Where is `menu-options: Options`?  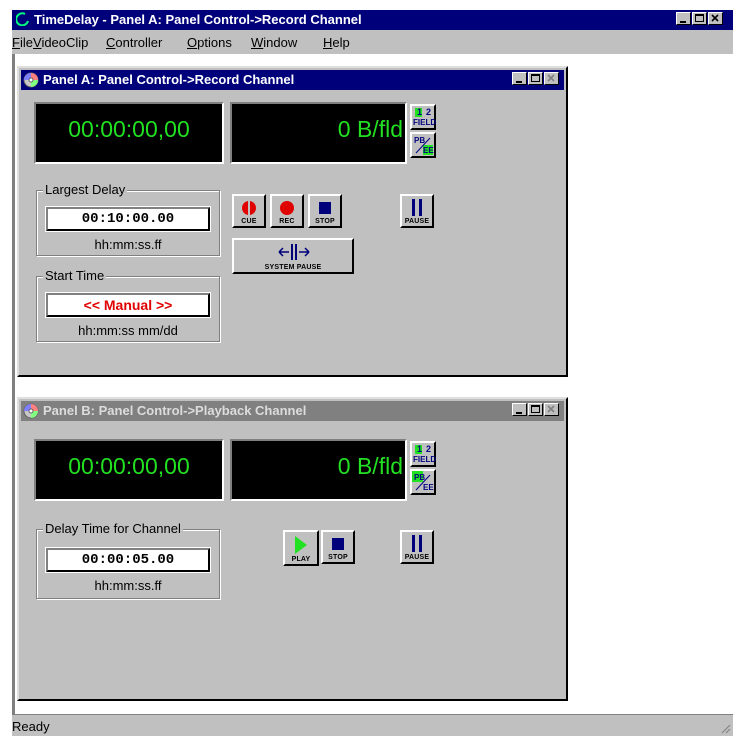 menu-options: Options is located at coordinates (209, 42).